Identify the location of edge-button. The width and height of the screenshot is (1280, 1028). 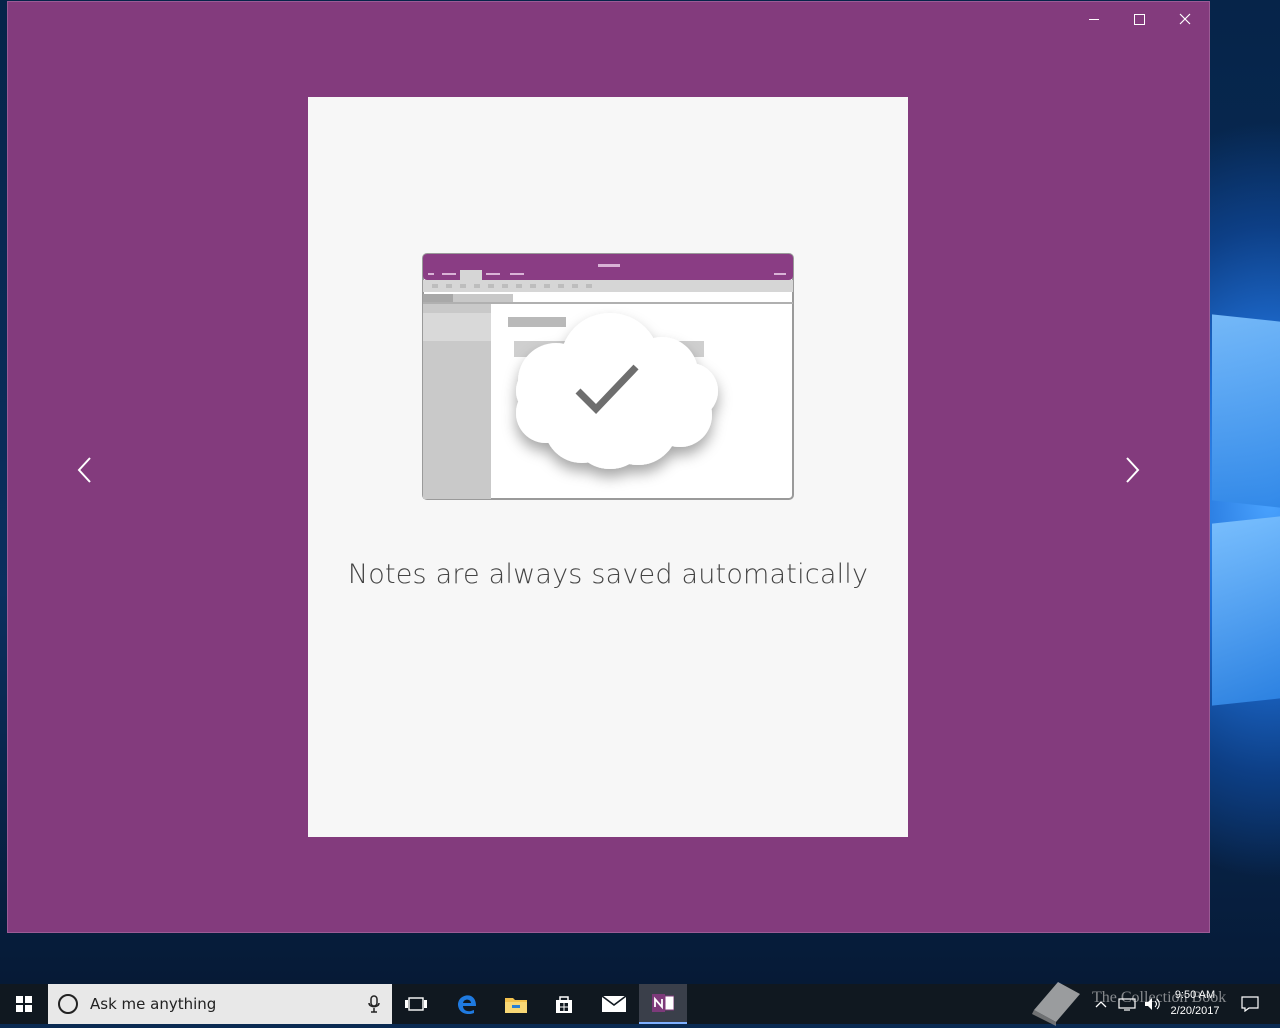
(467, 1004).